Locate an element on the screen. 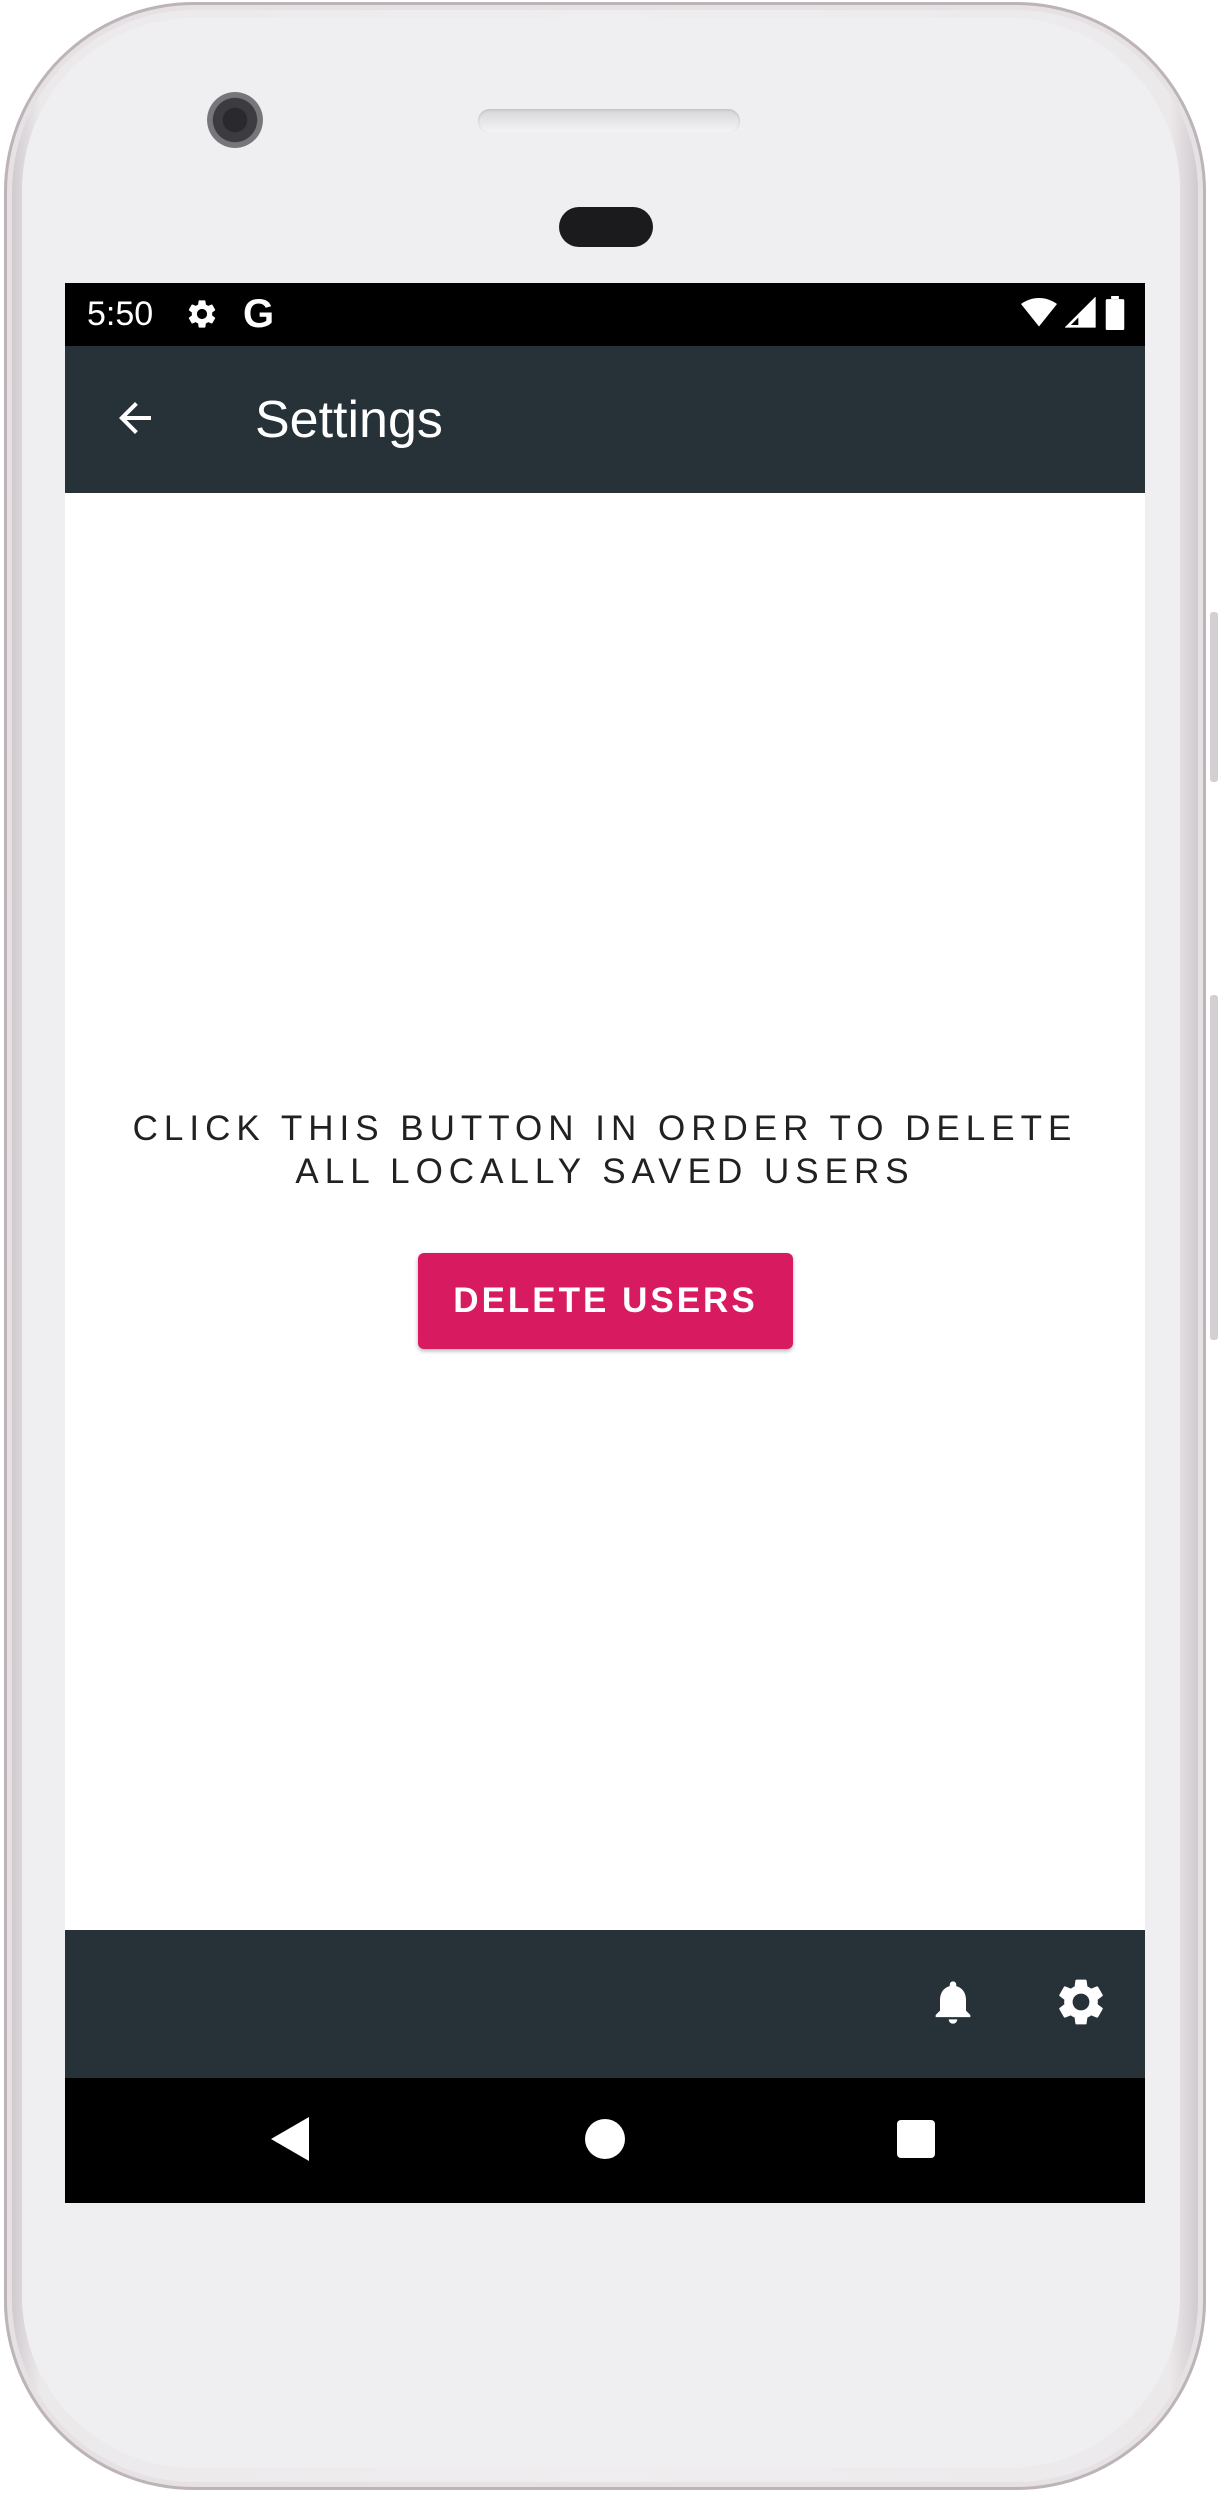 This screenshot has width=1222, height=2498. power-button is located at coordinates (1214, 697).